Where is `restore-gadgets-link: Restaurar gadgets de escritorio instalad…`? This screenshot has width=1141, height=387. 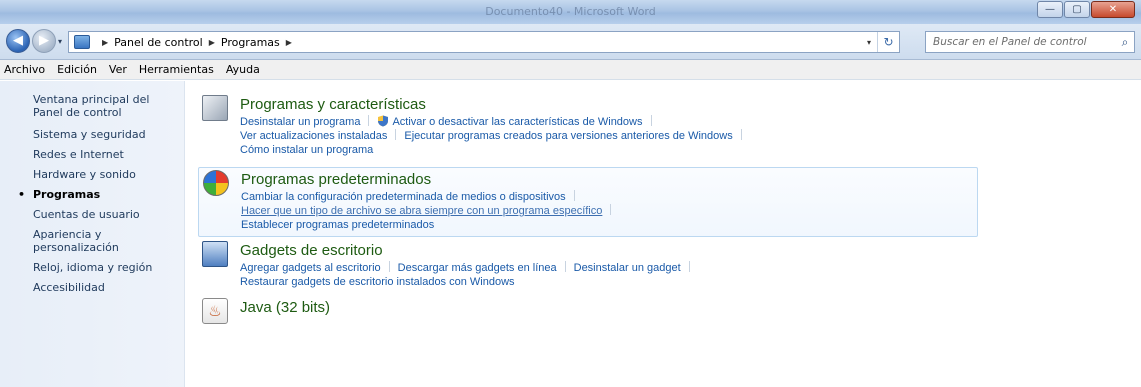 restore-gadgets-link: Restaurar gadgets de escritorio instalad… is located at coordinates (377, 282).